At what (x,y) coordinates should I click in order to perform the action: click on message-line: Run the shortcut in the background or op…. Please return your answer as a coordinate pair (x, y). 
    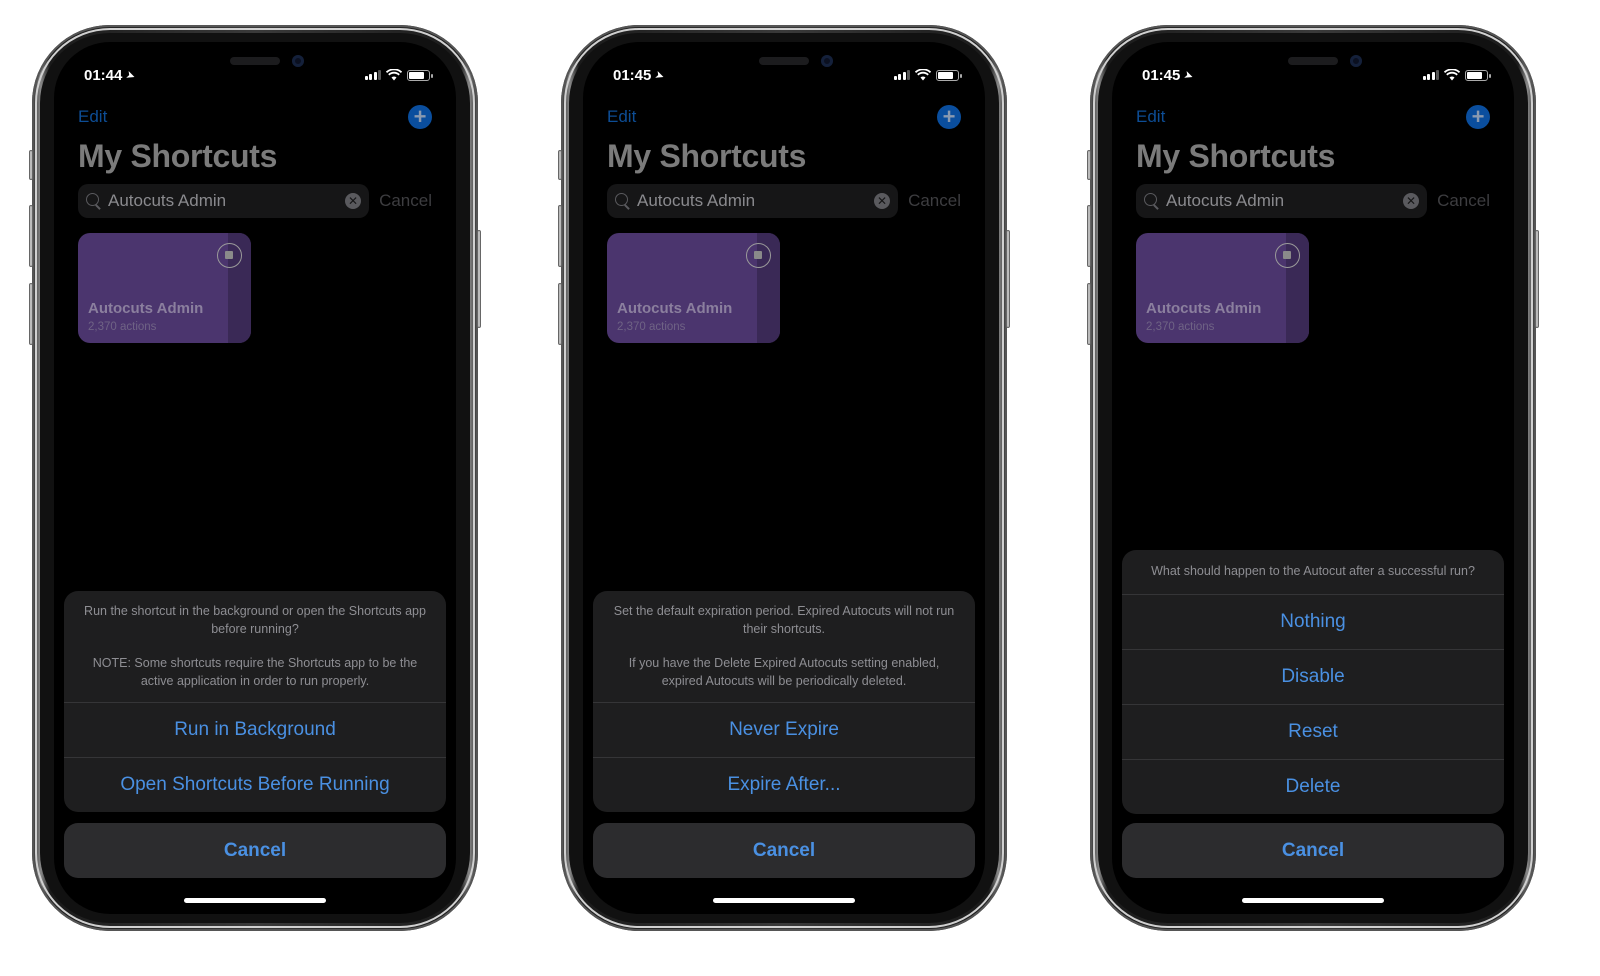
    Looking at the image, I should click on (255, 620).